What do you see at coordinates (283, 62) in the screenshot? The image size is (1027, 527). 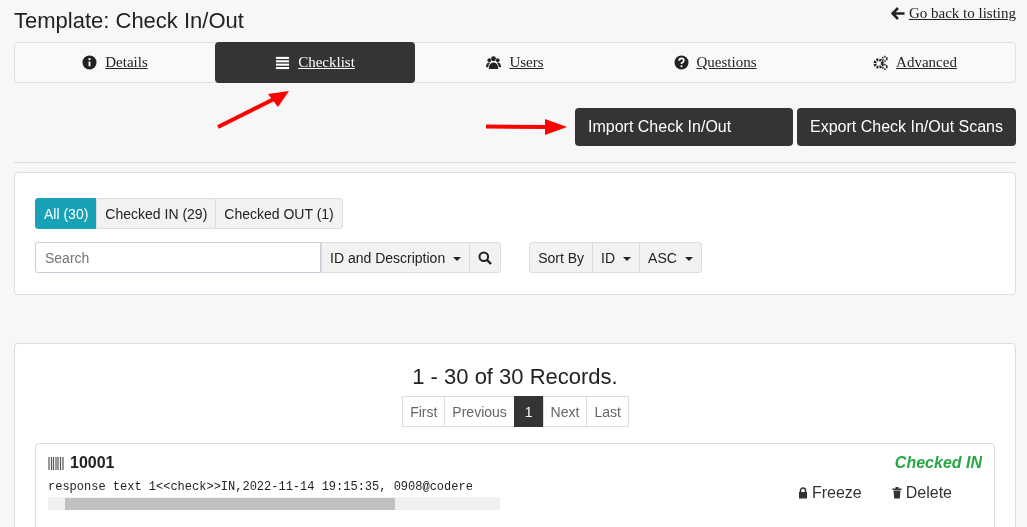 I see `list-icon` at bounding box center [283, 62].